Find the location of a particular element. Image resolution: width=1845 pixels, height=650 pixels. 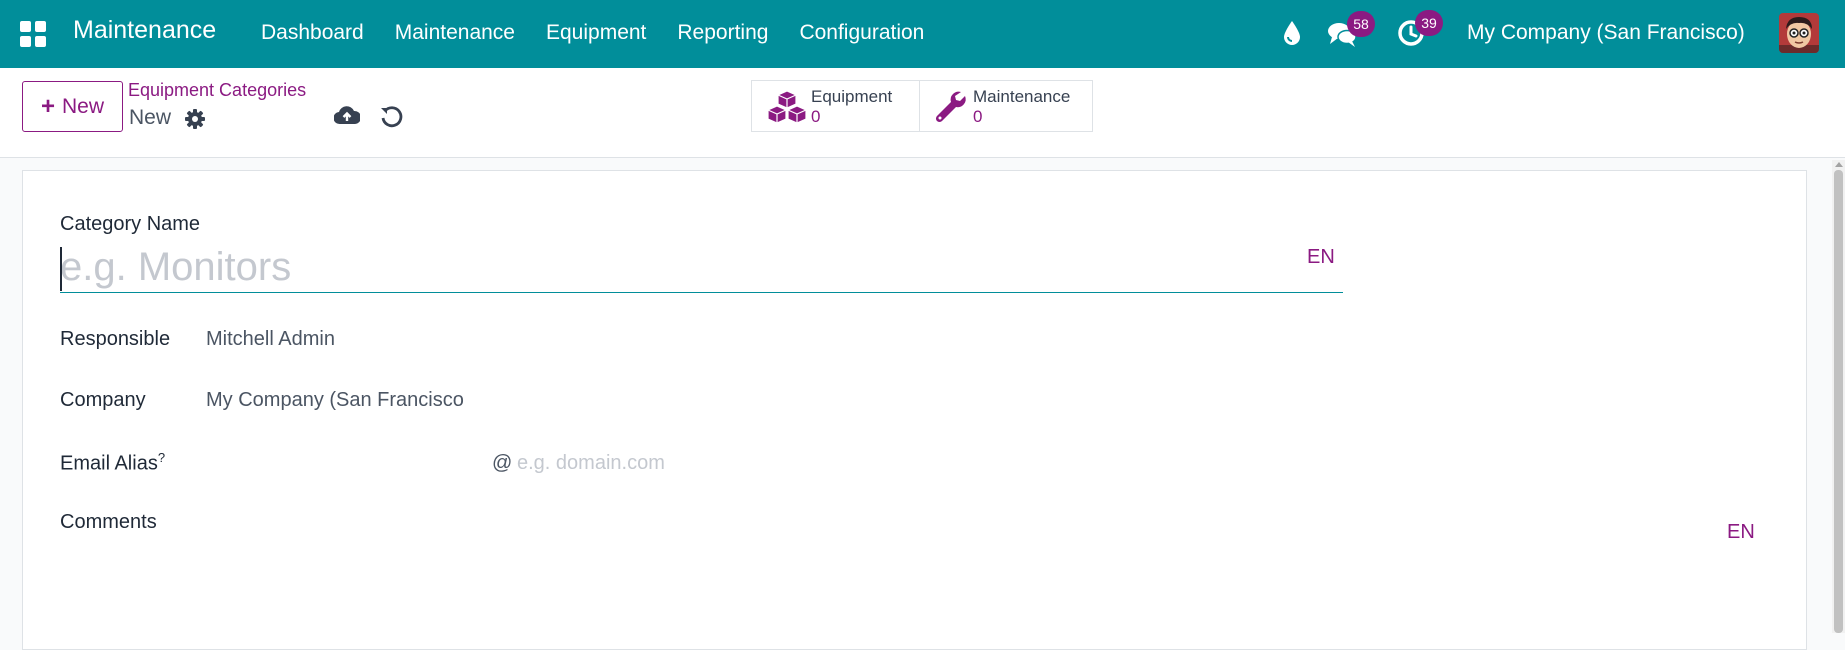

record-name: New is located at coordinates (150, 117).